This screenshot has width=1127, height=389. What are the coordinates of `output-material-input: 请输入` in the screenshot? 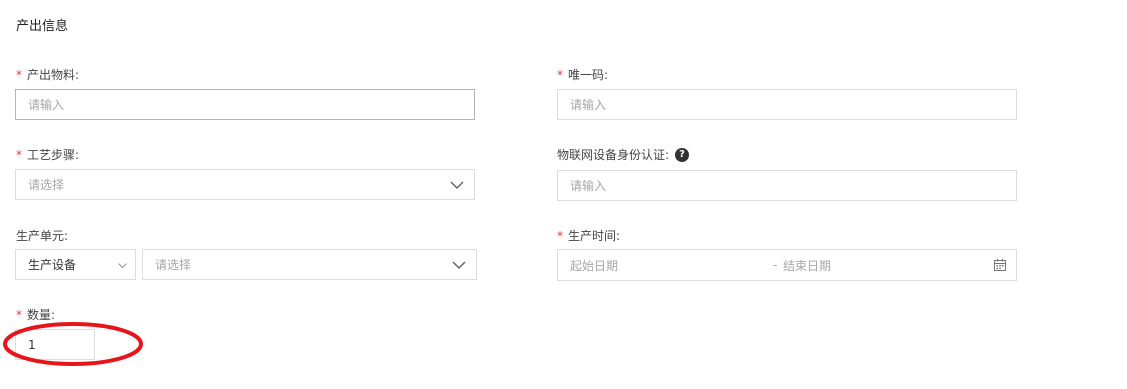 It's located at (245, 104).